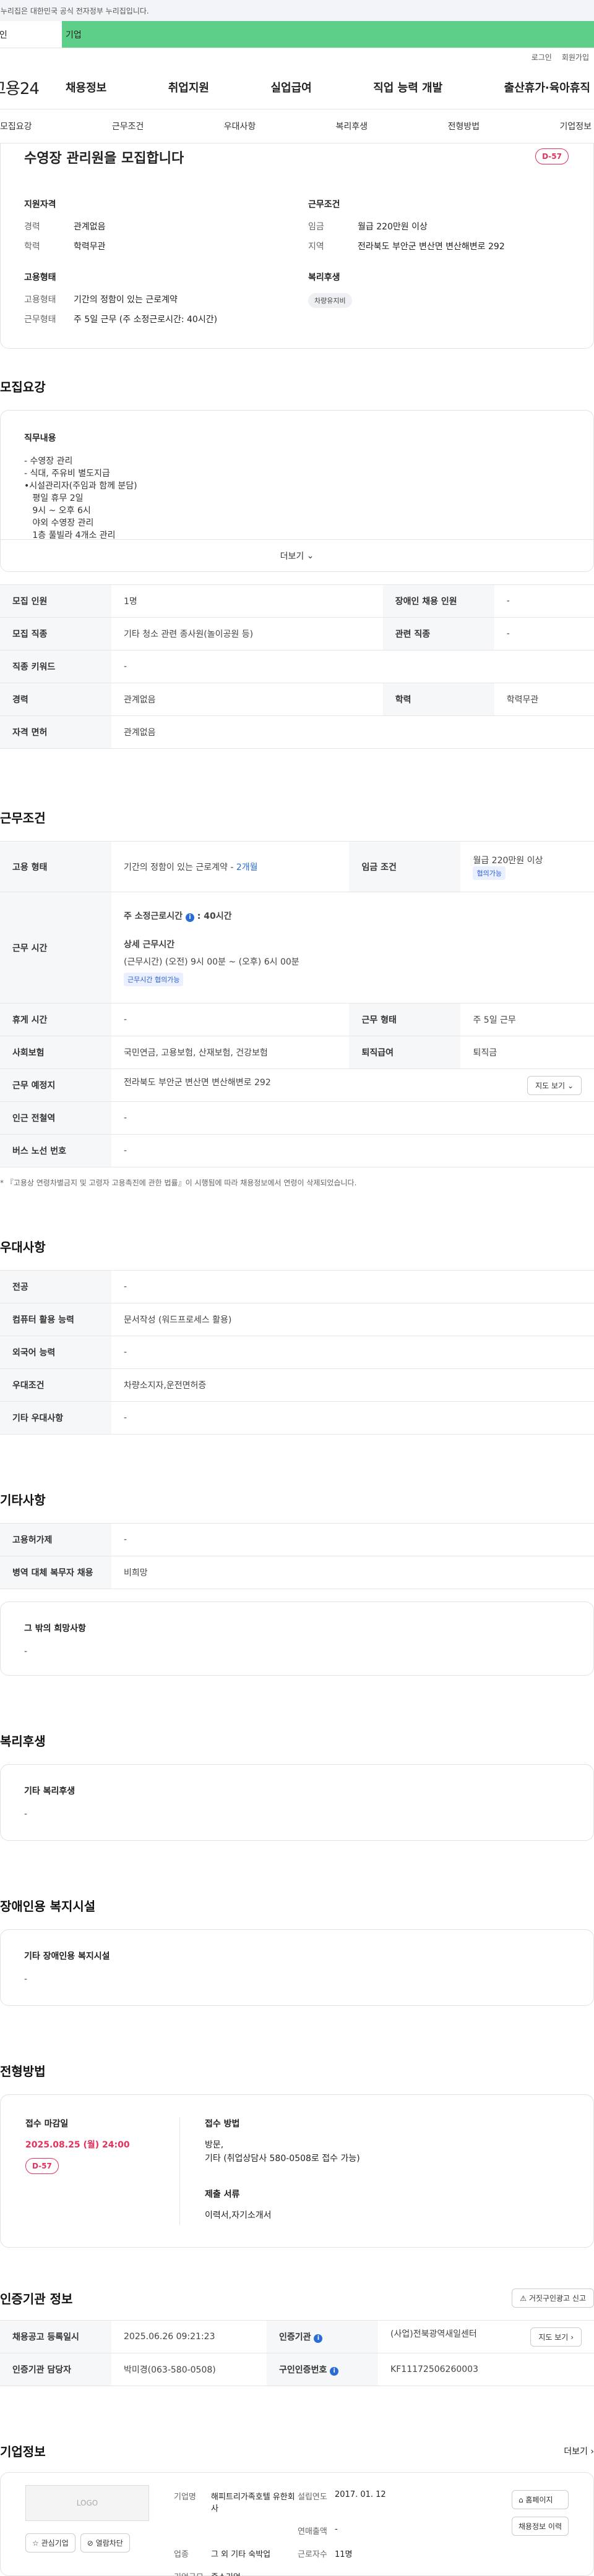 This screenshot has height=2576, width=594. What do you see at coordinates (55, 601) in the screenshot?
I see `cell-header: 모집 인원` at bounding box center [55, 601].